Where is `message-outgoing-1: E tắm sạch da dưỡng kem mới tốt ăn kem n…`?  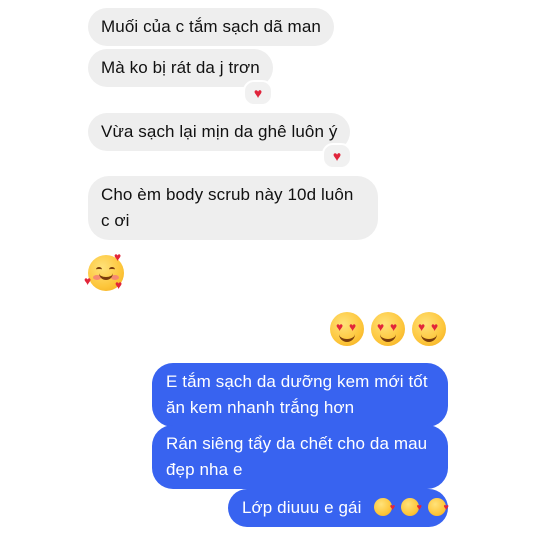 message-outgoing-1: E tắm sạch da dưỡng kem mới tốt ăn kem n… is located at coordinates (300, 395).